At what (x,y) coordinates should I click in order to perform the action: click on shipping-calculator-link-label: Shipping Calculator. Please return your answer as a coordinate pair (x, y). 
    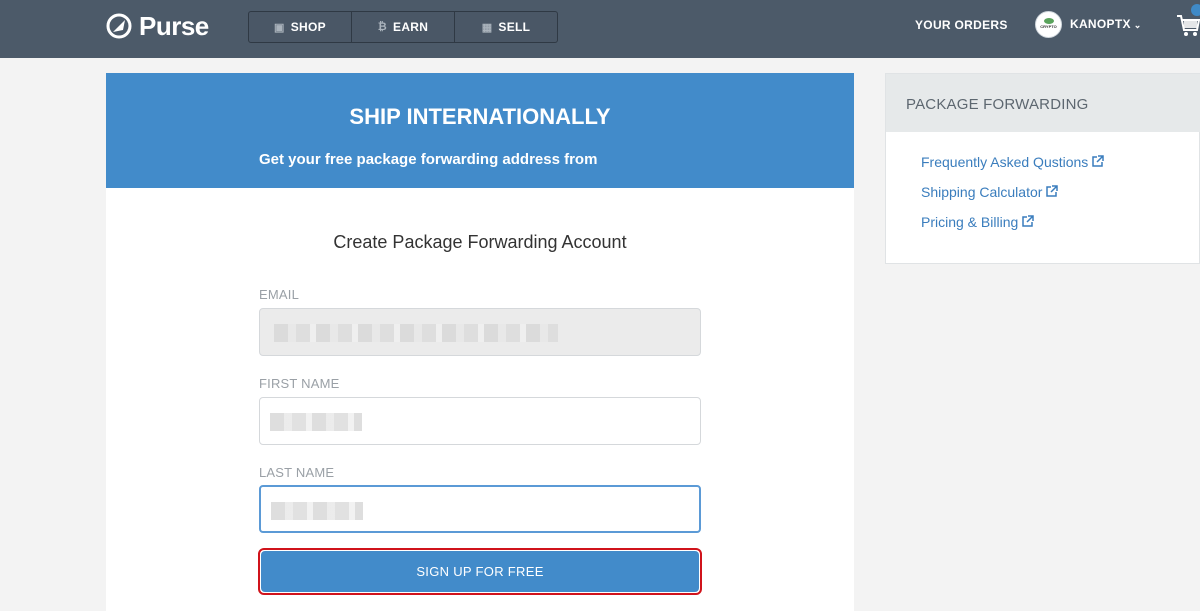
    Looking at the image, I should click on (982, 192).